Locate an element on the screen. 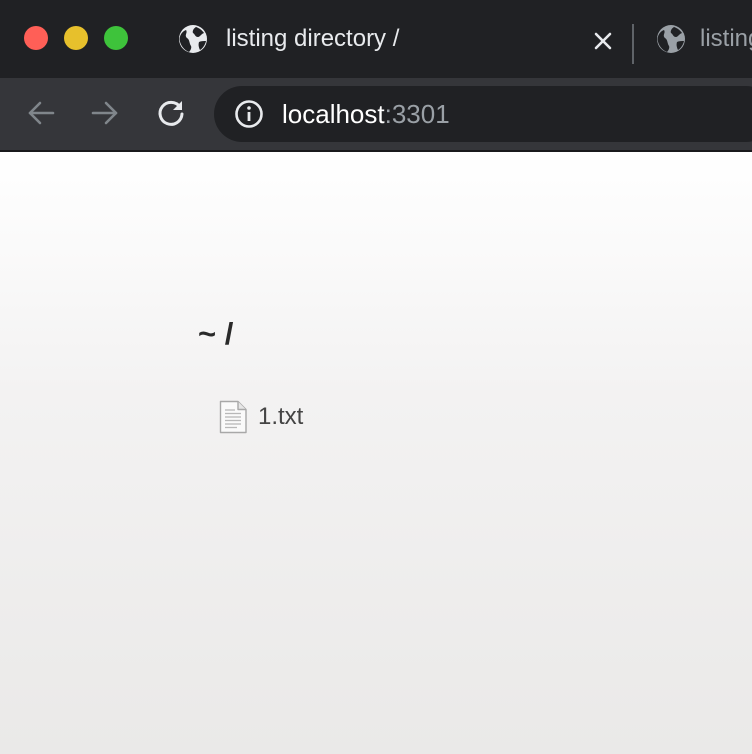 The image size is (752, 754). window-maximize-button is located at coordinates (116, 38).